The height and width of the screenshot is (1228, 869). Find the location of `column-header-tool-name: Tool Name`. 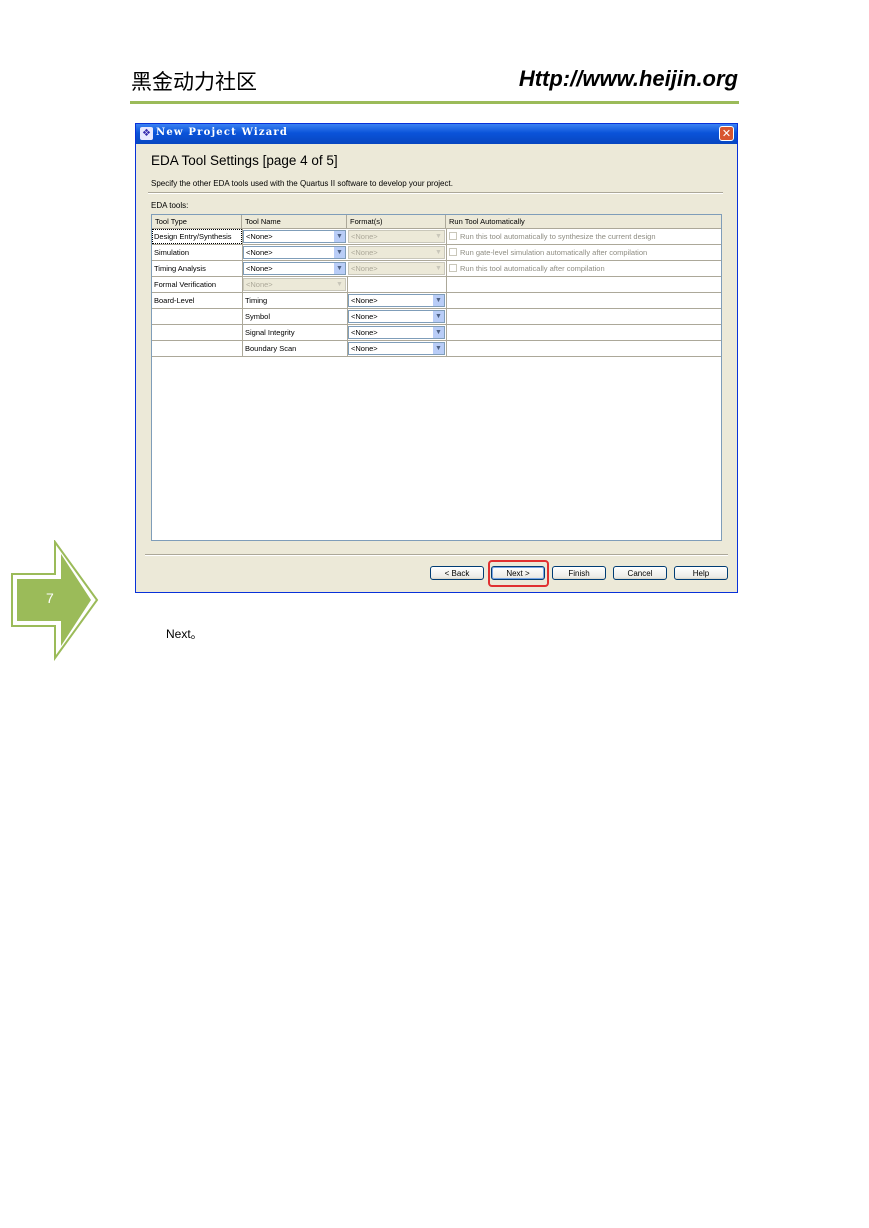

column-header-tool-name: Tool Name is located at coordinates (294, 222).